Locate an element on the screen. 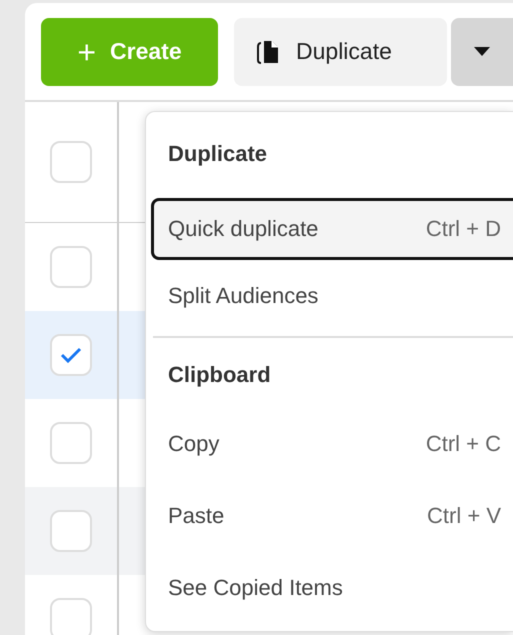 The image size is (513, 635). menu-item: Quick duplicate Ctrl + D is located at coordinates (332, 229).